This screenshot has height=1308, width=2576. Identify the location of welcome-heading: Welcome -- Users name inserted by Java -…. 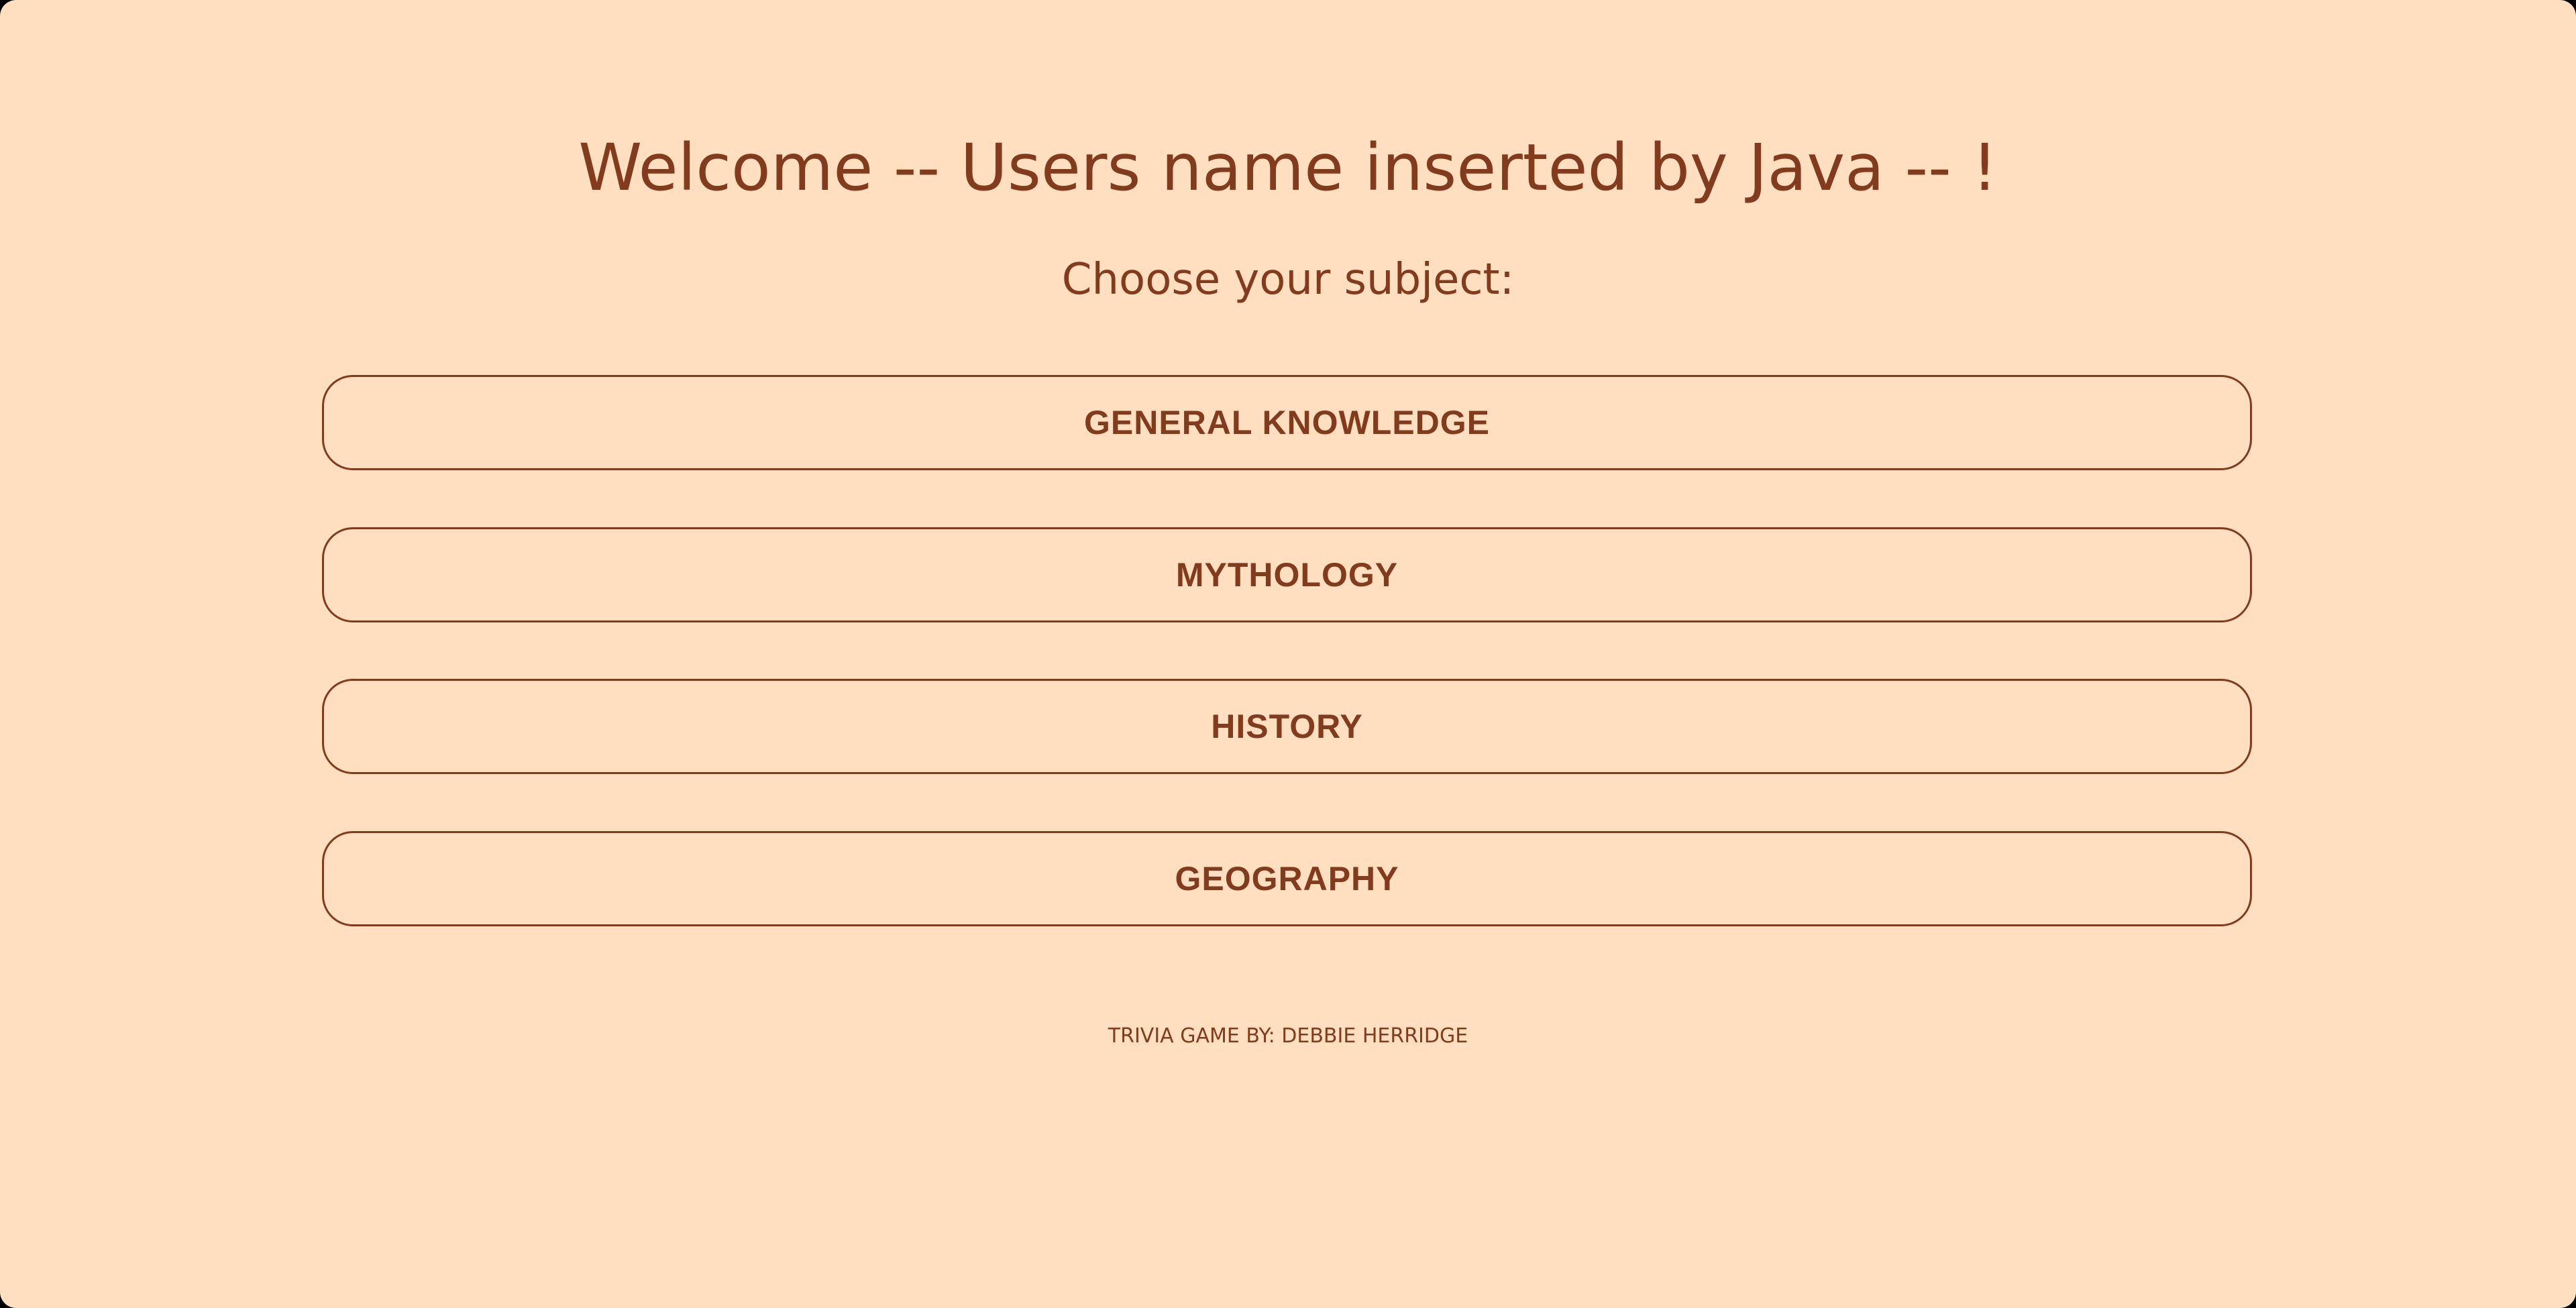
(1288, 168).